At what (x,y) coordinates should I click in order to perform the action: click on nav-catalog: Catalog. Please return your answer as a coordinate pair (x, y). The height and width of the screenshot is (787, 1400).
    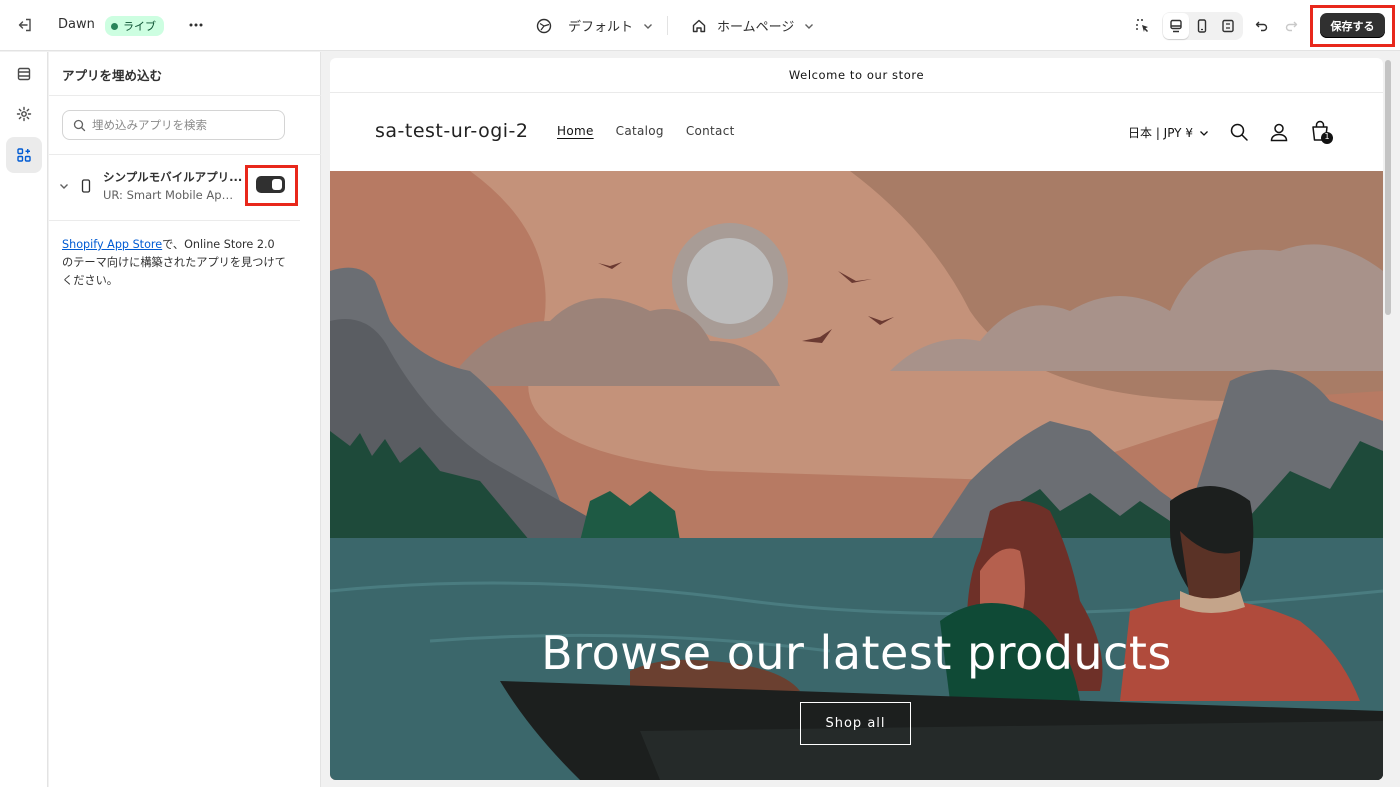
    Looking at the image, I should click on (640, 131).